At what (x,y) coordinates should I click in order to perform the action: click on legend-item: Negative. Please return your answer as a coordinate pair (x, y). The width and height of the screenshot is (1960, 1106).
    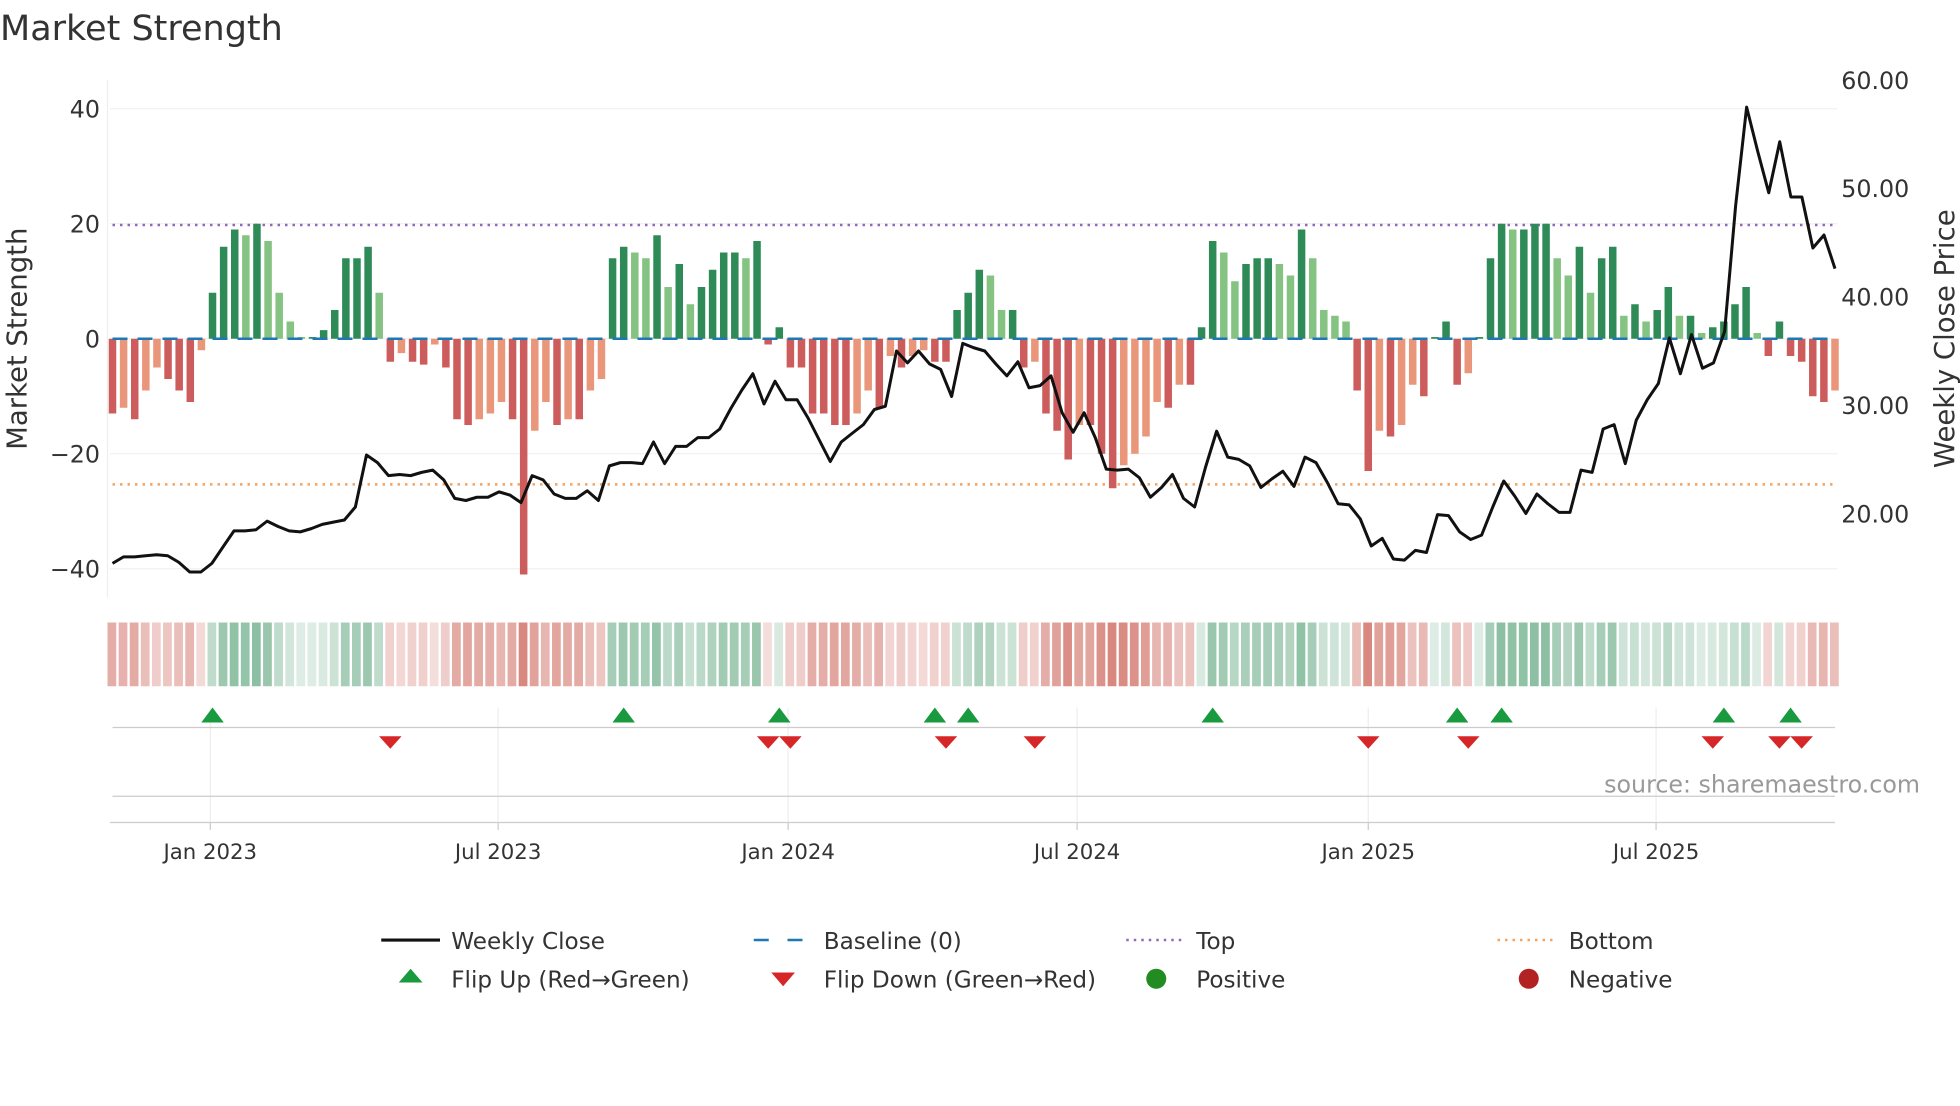
    Looking at the image, I should click on (1595, 981).